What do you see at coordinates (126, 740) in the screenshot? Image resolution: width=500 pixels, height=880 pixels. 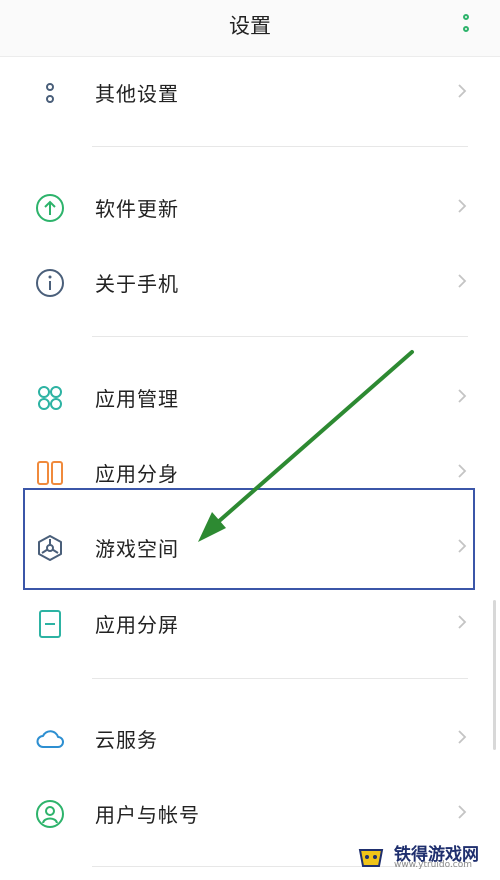 I see `settings-item-label: 云服务` at bounding box center [126, 740].